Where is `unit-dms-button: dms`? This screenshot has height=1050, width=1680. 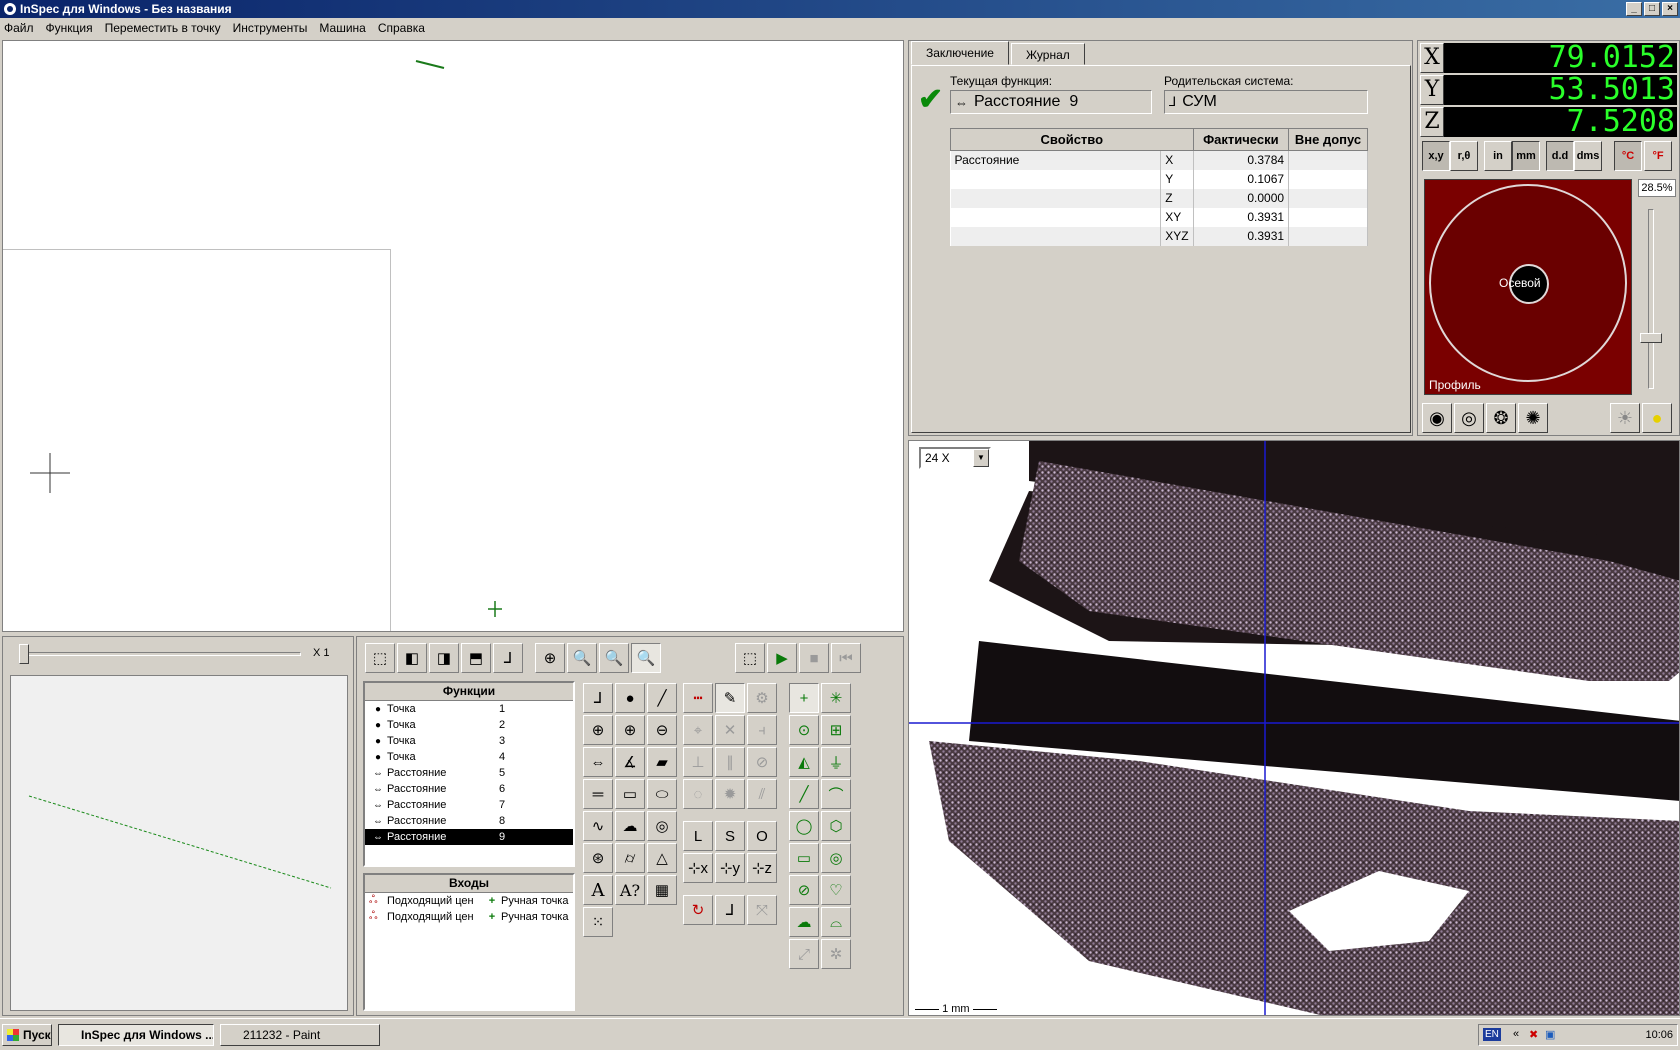
unit-dms-button: dms is located at coordinates (1588, 156).